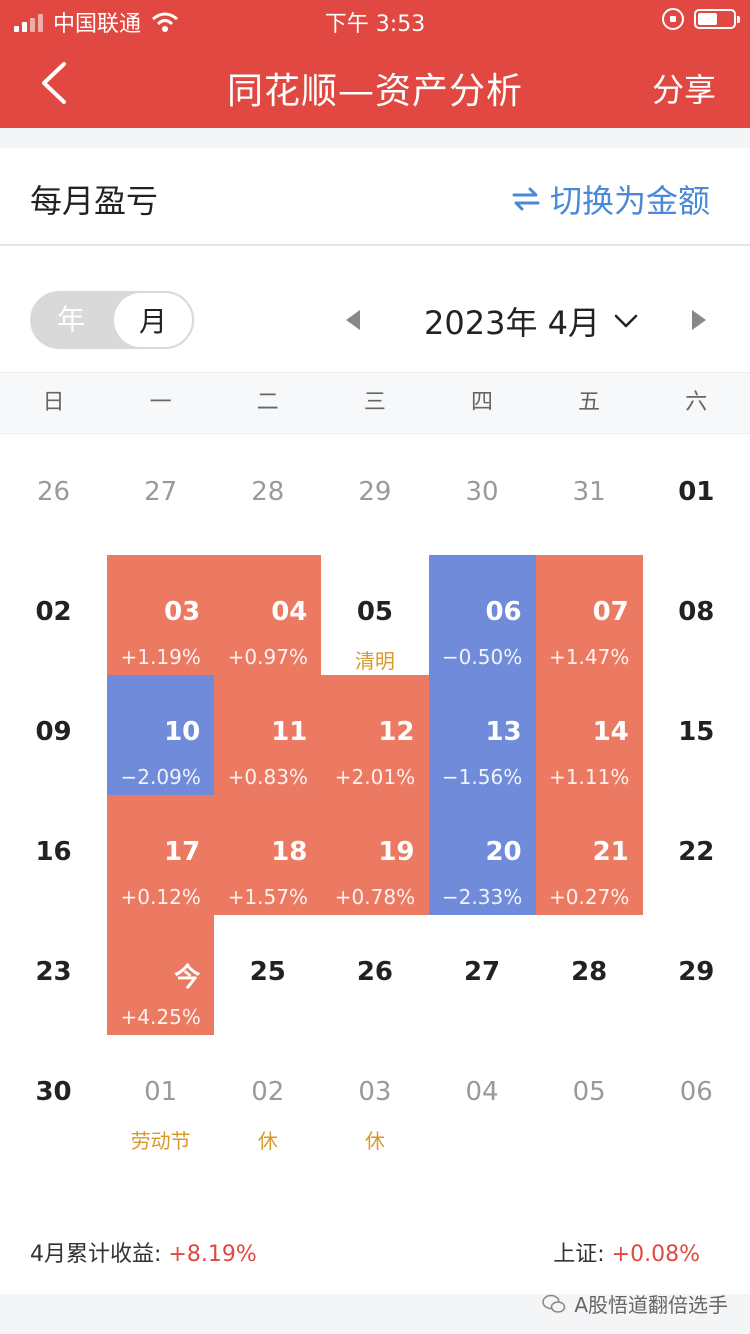 Image resolution: width=750 pixels, height=1334 pixels. Describe the element at coordinates (268, 615) in the screenshot. I see `calendar-day: 04 +0.97%` at that location.